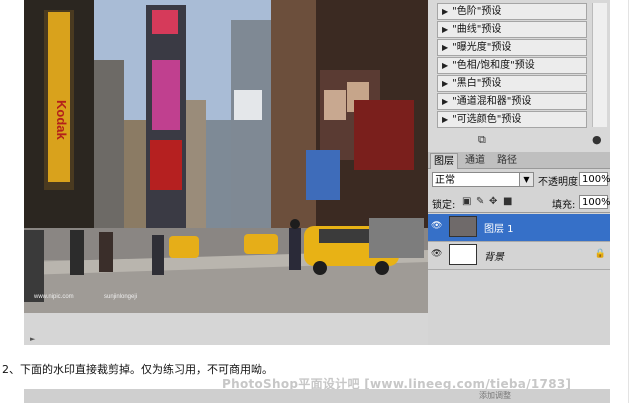  What do you see at coordinates (483, 179) in the screenshot?
I see `blend-mode-select: 正常 ▼` at bounding box center [483, 179].